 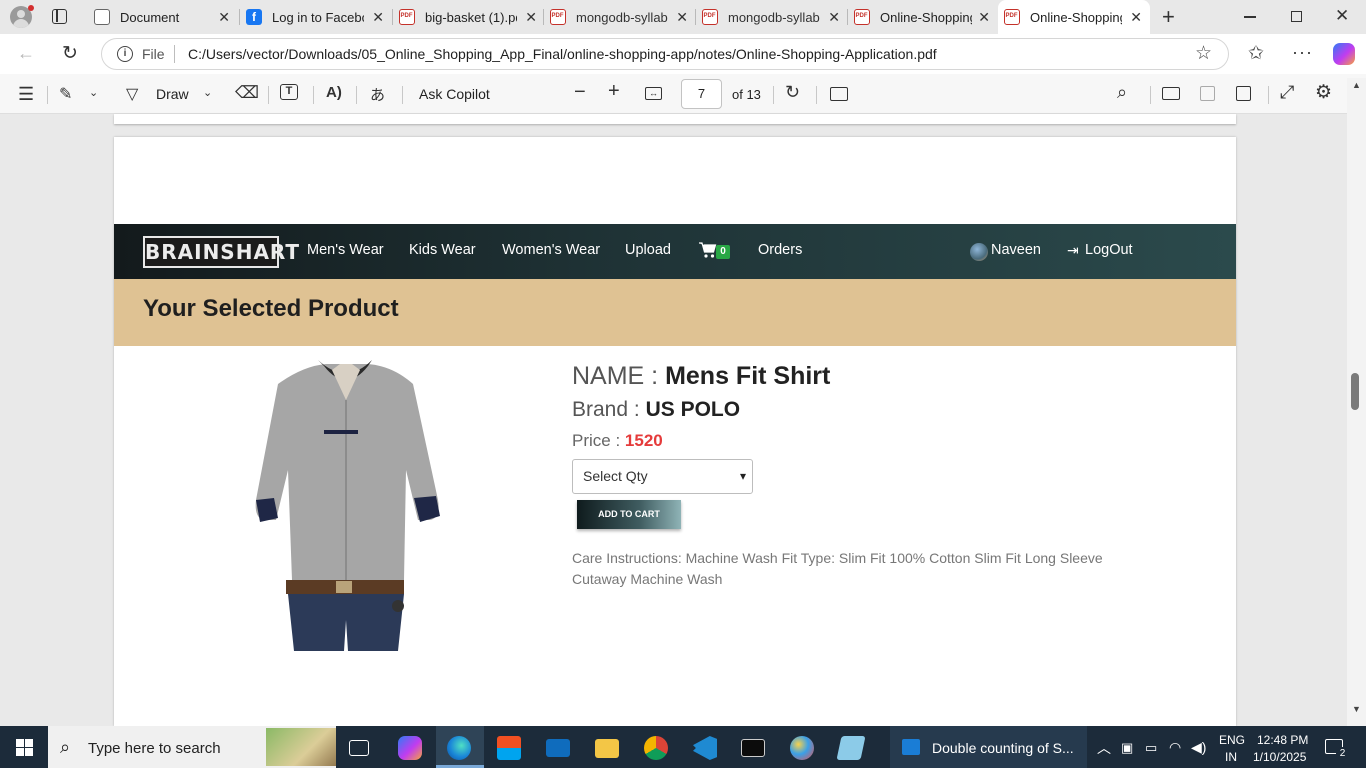 What do you see at coordinates (1250, 17) in the screenshot?
I see `minimize-icon` at bounding box center [1250, 17].